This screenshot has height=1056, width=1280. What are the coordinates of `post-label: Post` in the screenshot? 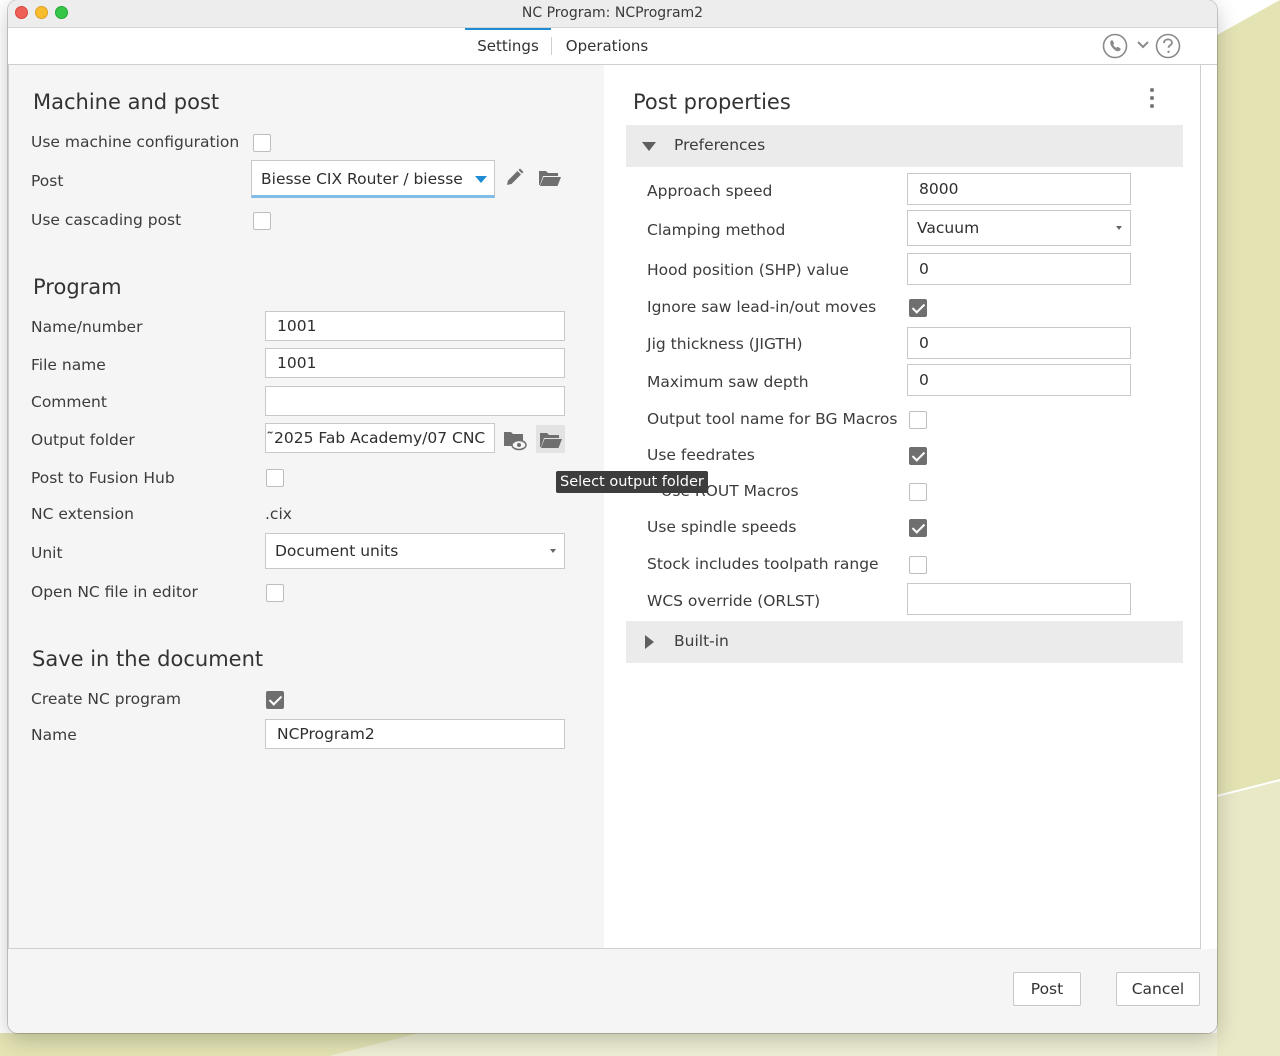 It's located at (47, 181).